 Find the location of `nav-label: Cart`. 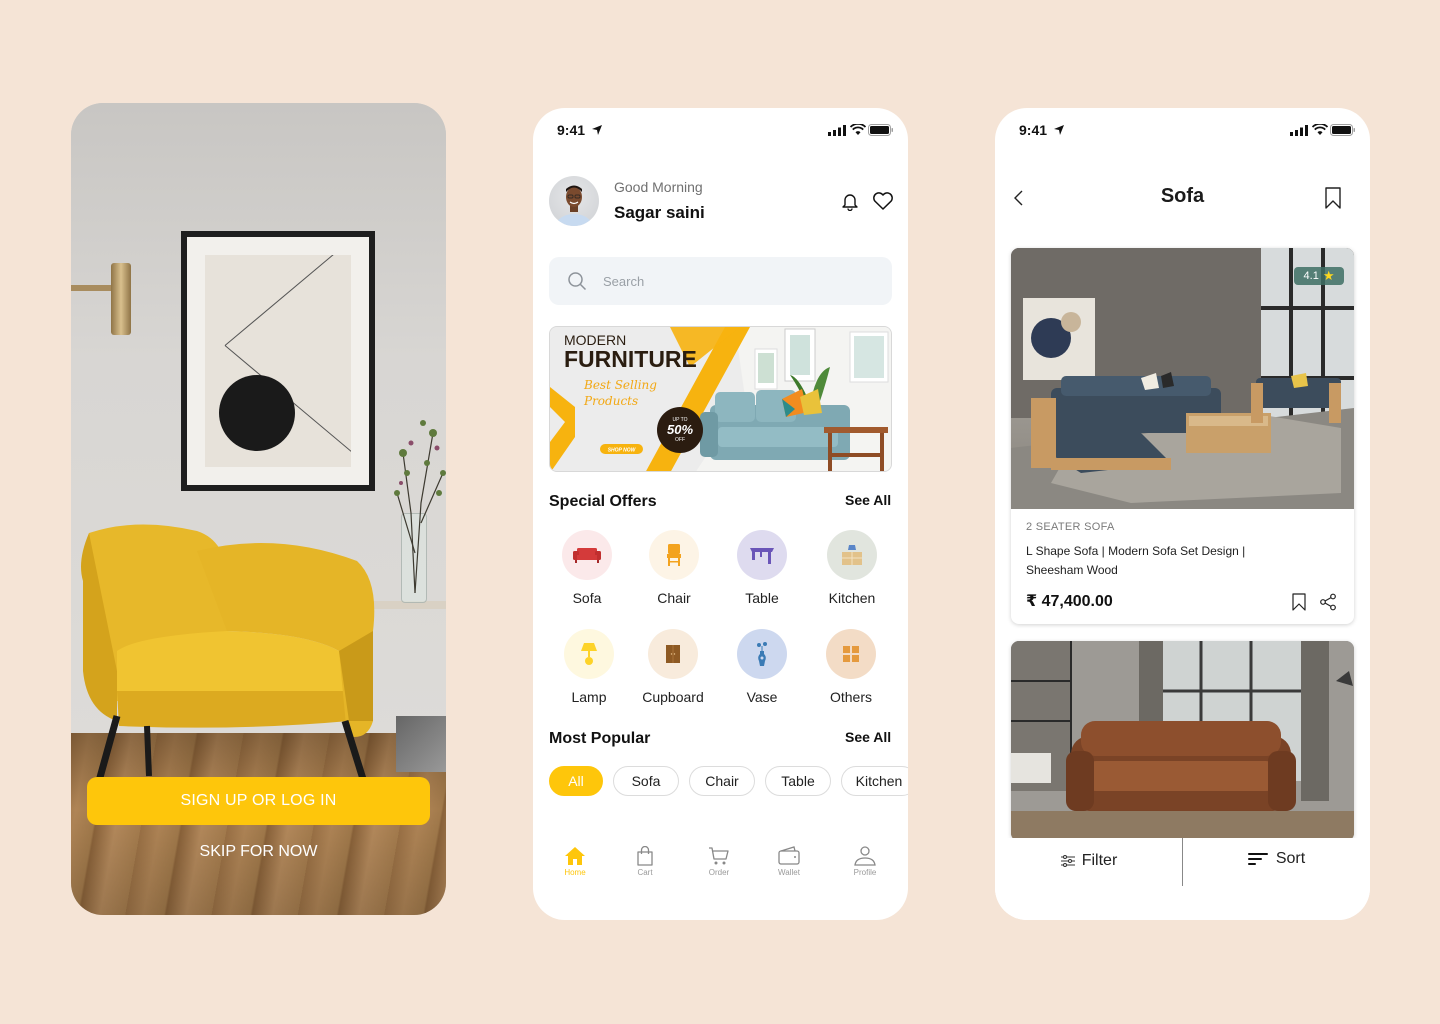

nav-label: Cart is located at coordinates (645, 872).